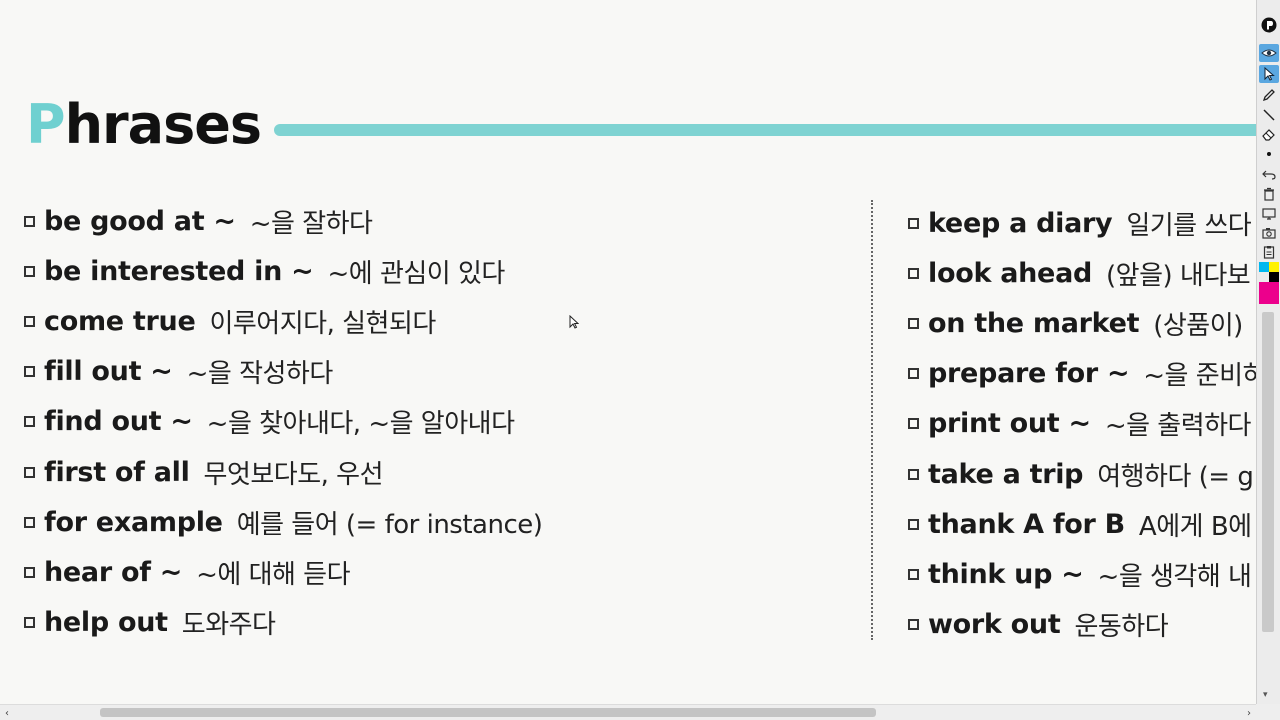  What do you see at coordinates (416, 273) in the screenshot?
I see `phrase-korean: ~에 관심이 있다` at bounding box center [416, 273].